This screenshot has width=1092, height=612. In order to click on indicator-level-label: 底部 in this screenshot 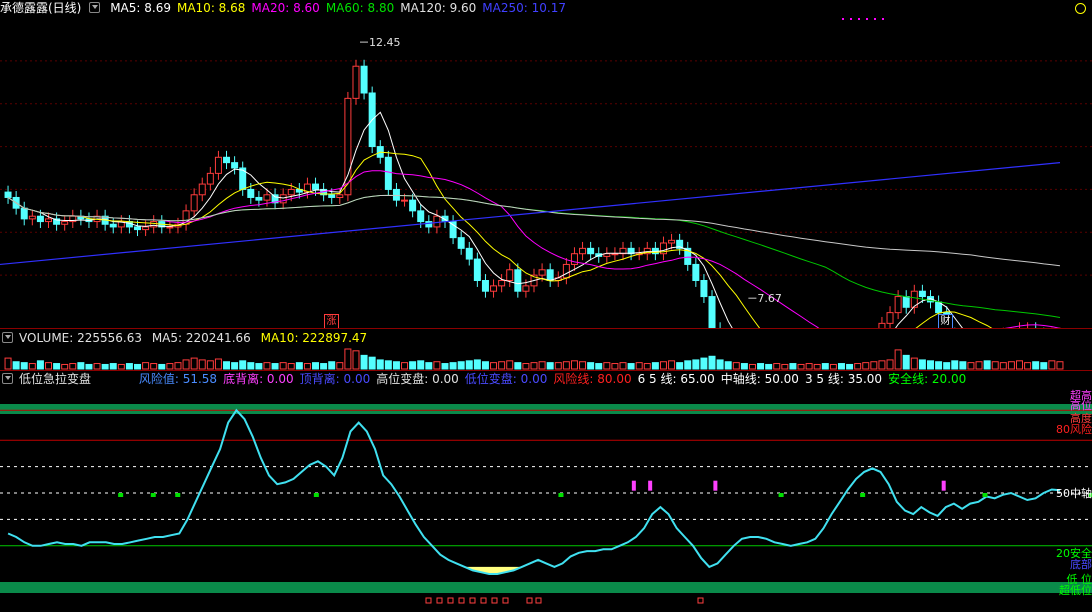, I will do `click(1081, 564)`.